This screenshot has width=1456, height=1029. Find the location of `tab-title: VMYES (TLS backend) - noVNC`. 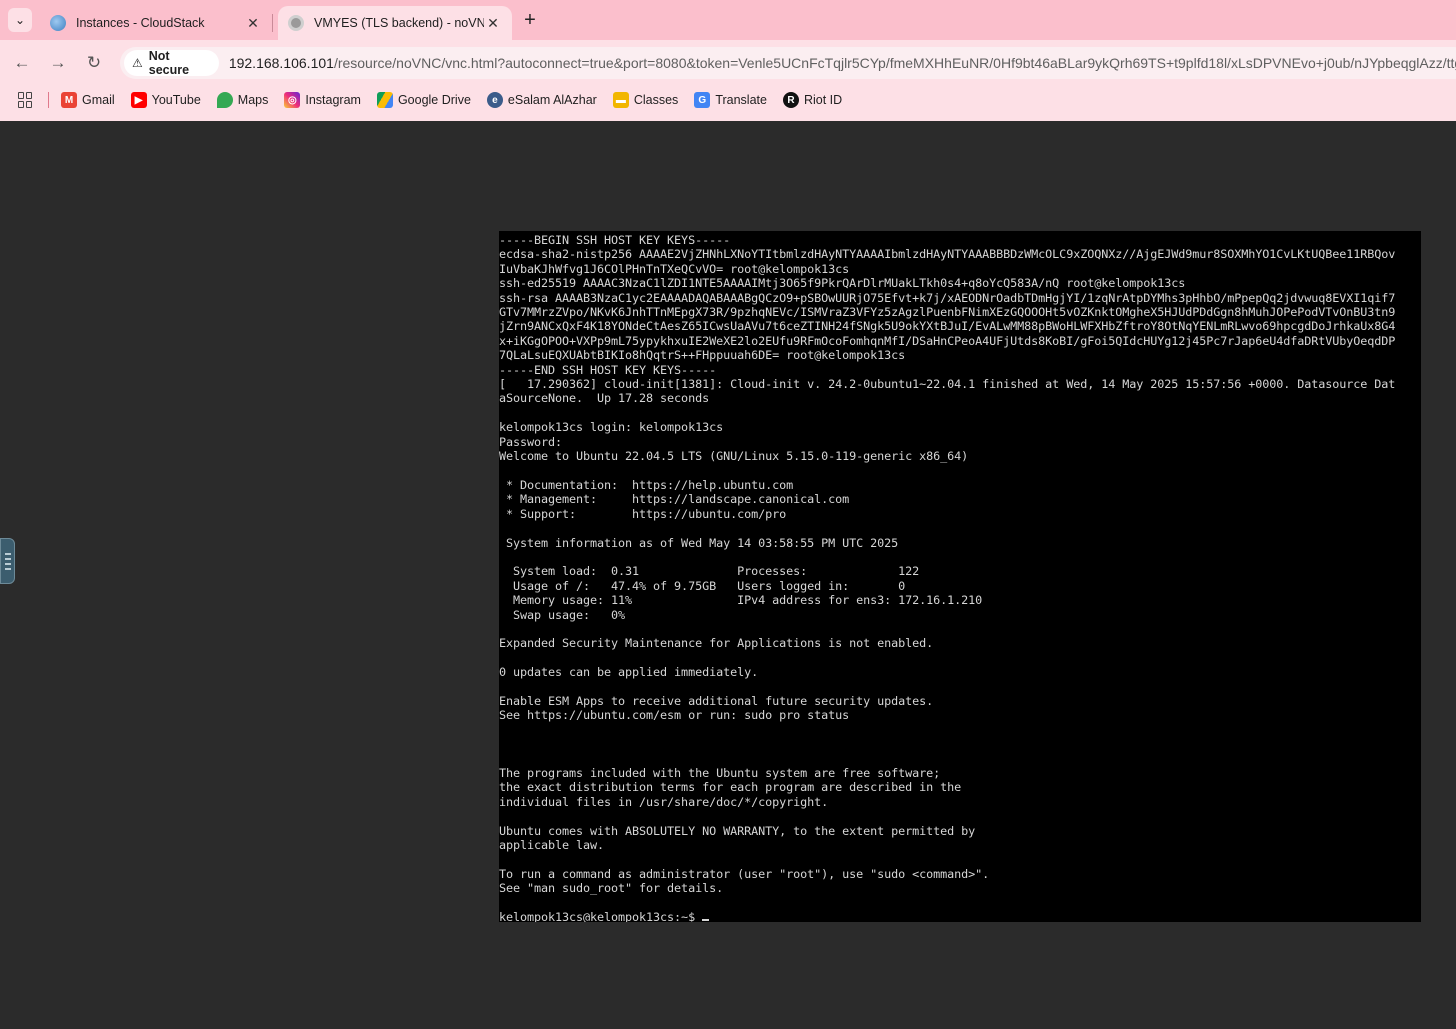

tab-title: VMYES (TLS backend) - noVNC is located at coordinates (399, 23).